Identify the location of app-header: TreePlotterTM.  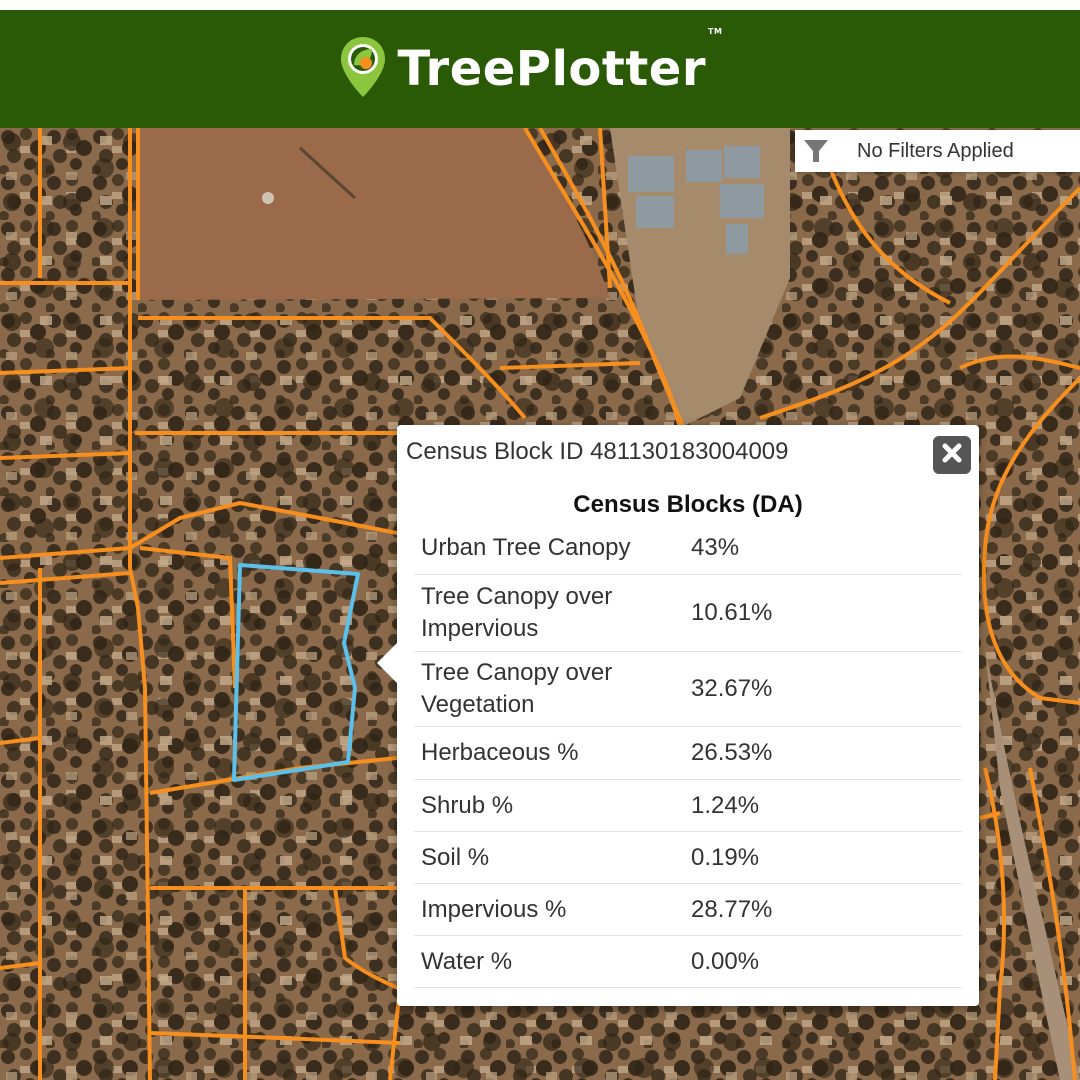
(540, 69).